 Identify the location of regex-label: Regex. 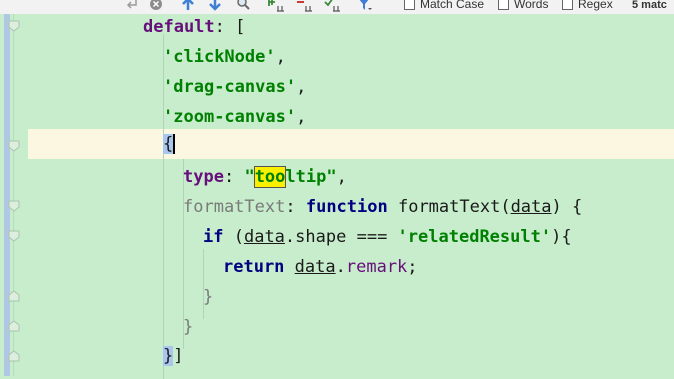
(595, 5).